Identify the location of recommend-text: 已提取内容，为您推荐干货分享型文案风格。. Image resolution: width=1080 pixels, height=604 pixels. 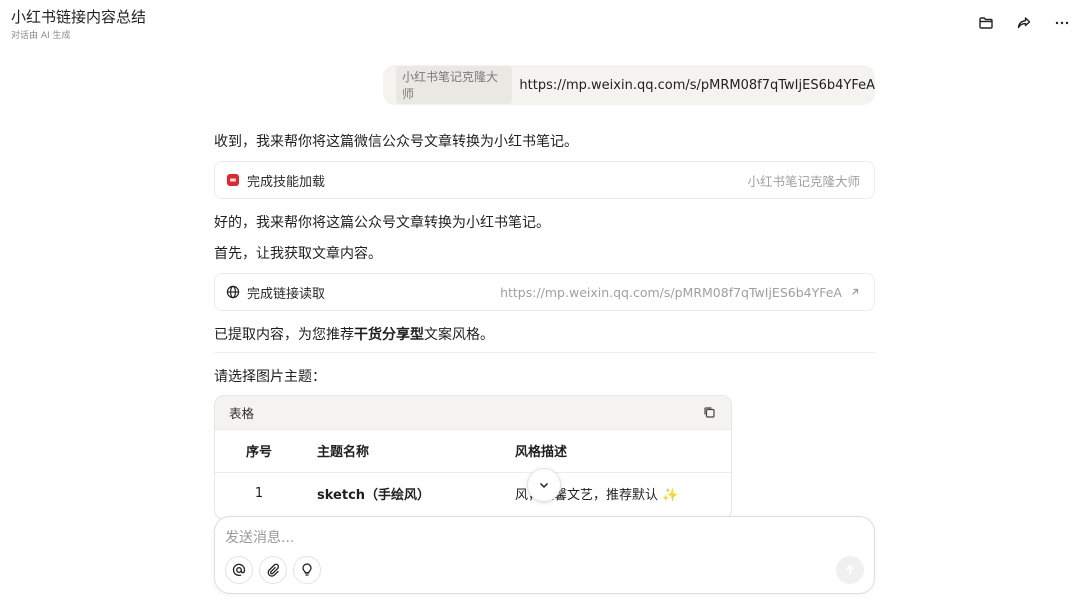
(354, 334).